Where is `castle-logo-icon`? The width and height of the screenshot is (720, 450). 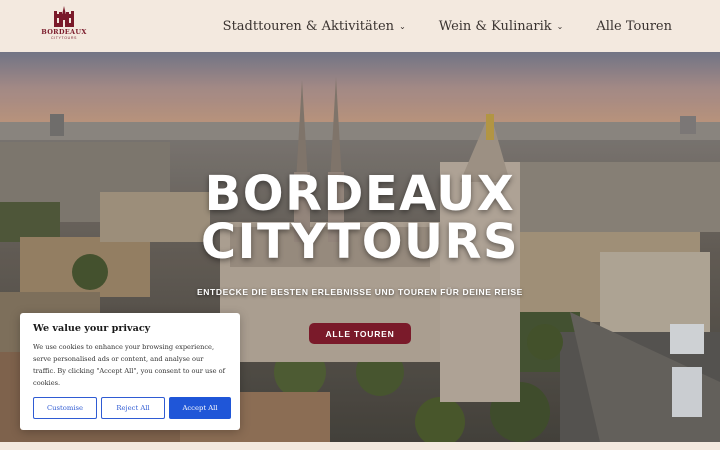
castle-logo-icon is located at coordinates (64, 16).